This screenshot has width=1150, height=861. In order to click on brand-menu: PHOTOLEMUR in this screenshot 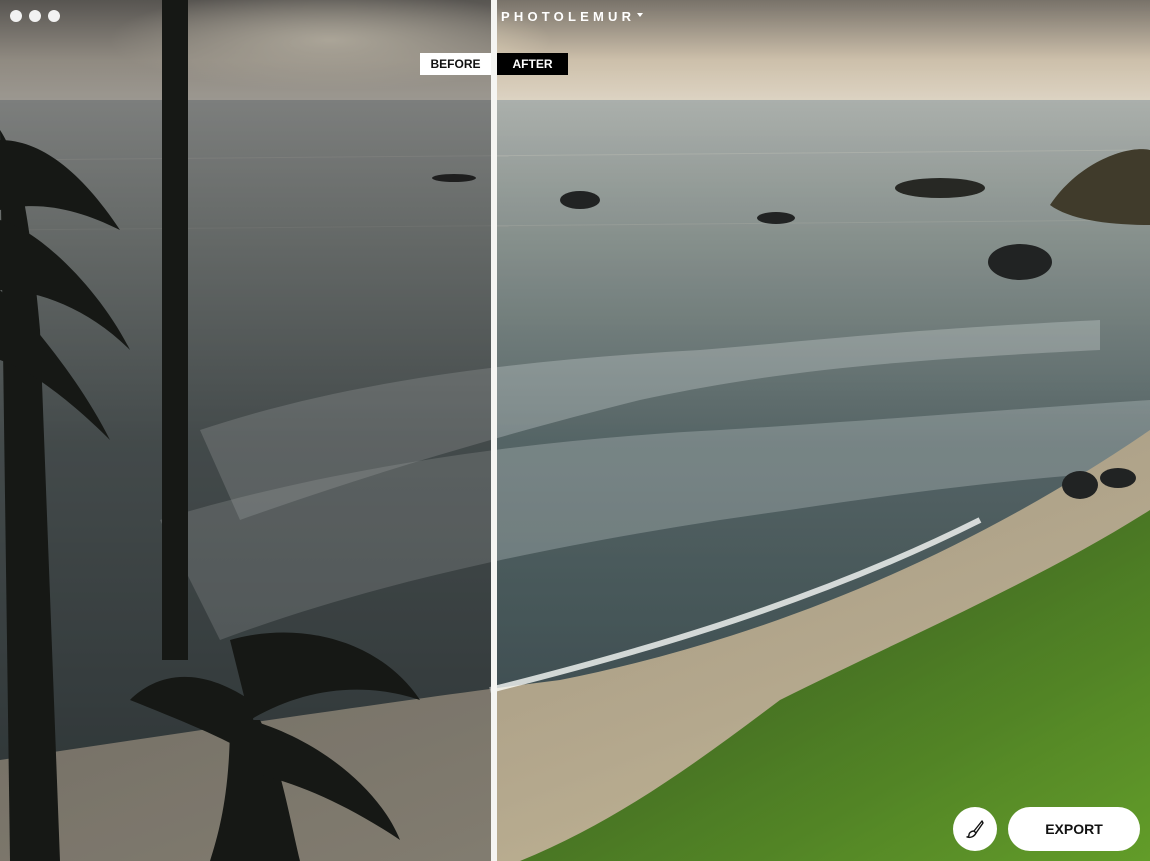, I will do `click(572, 16)`.